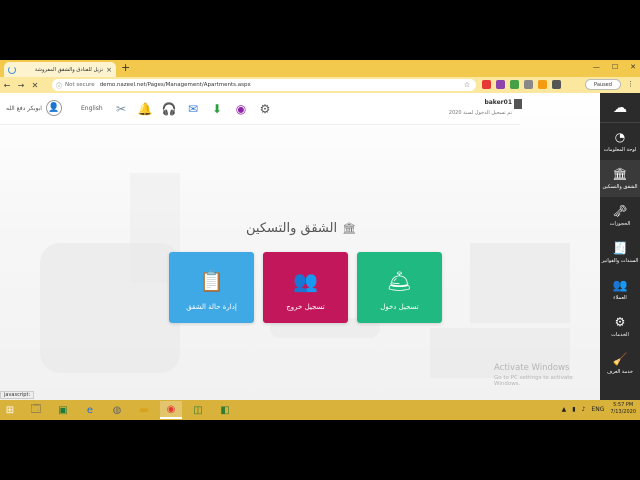 The height and width of the screenshot is (480, 640). I want to click on sidebar-item-label: لوحة المعلومات, so click(620, 150).